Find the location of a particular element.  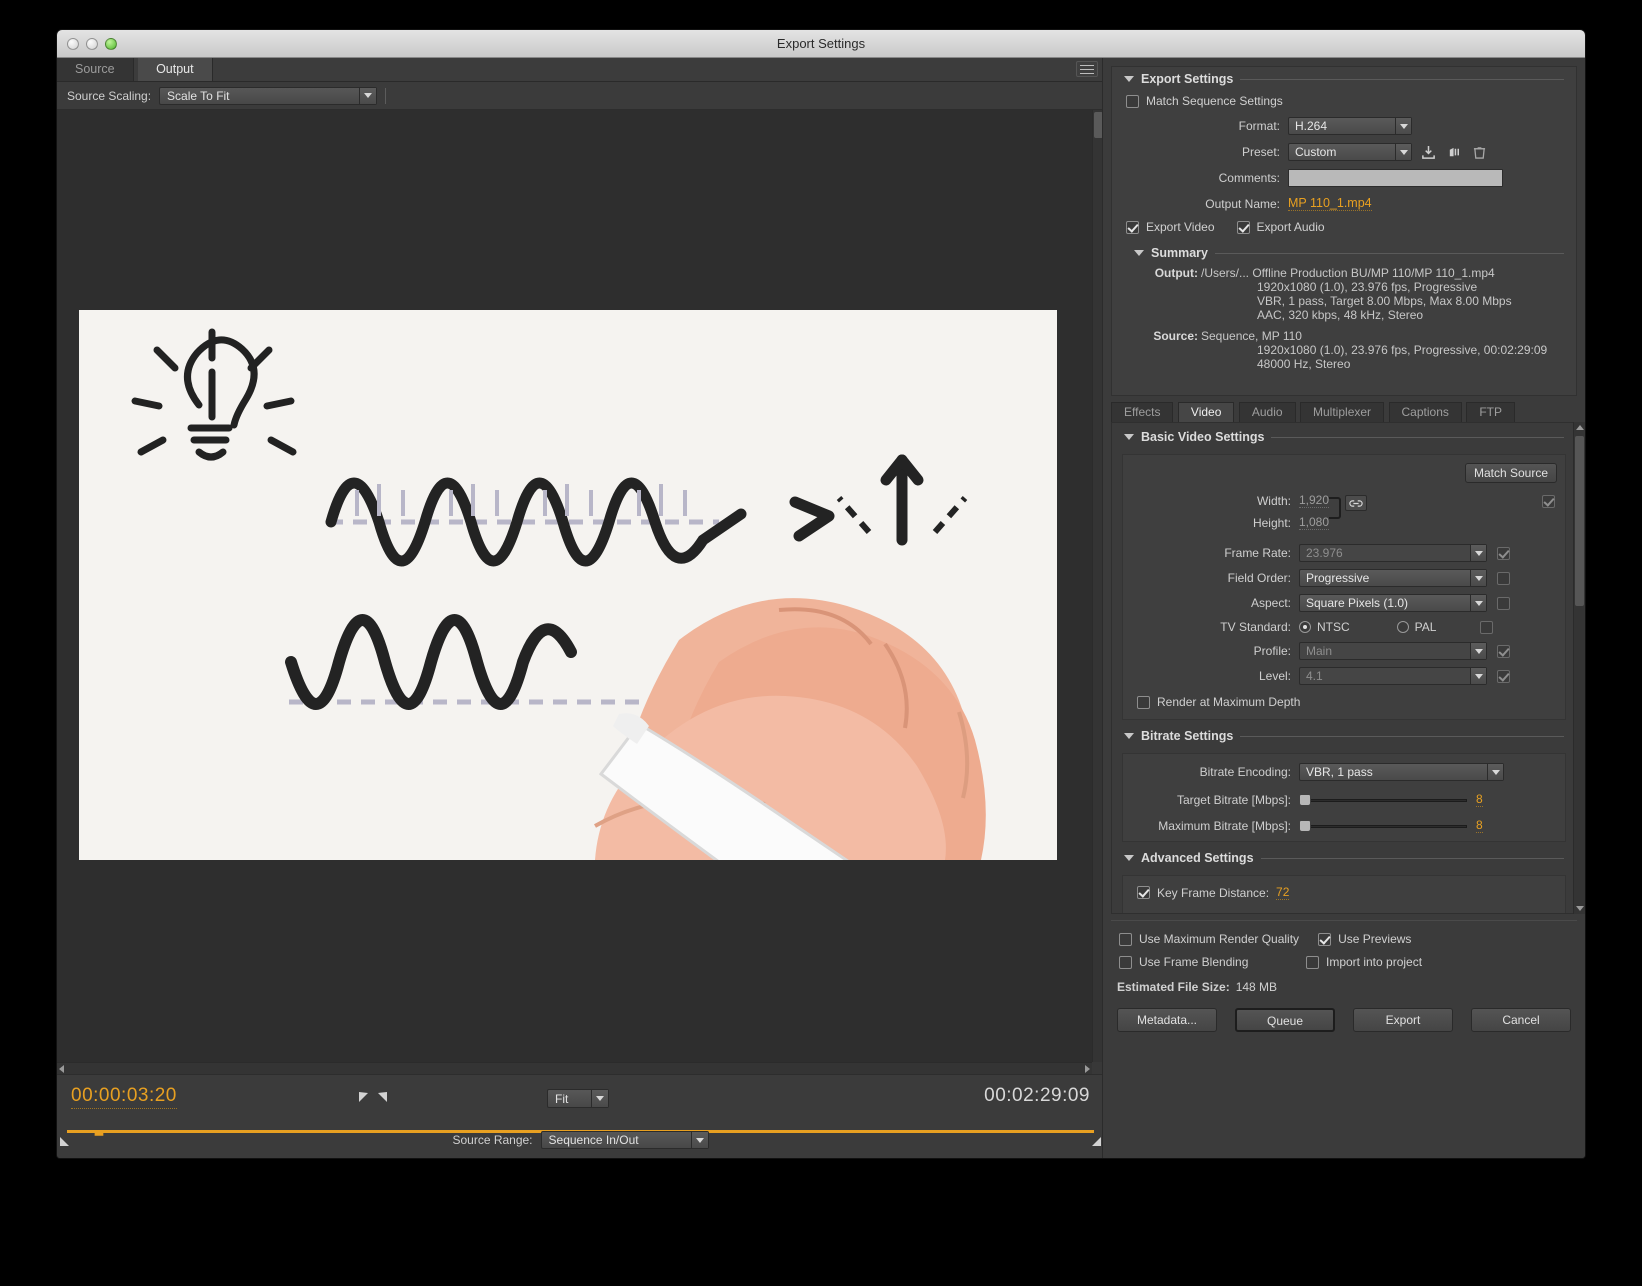

aspect-enable-checkbox is located at coordinates (1503, 603).